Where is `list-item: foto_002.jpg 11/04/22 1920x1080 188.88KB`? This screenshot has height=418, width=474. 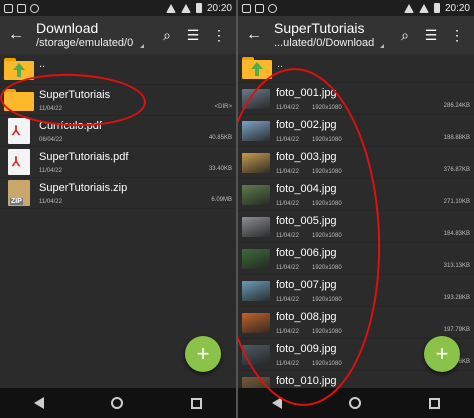
list-item: foto_002.jpg 11/04/22 1920x1080 188.88KB is located at coordinates (356, 131).